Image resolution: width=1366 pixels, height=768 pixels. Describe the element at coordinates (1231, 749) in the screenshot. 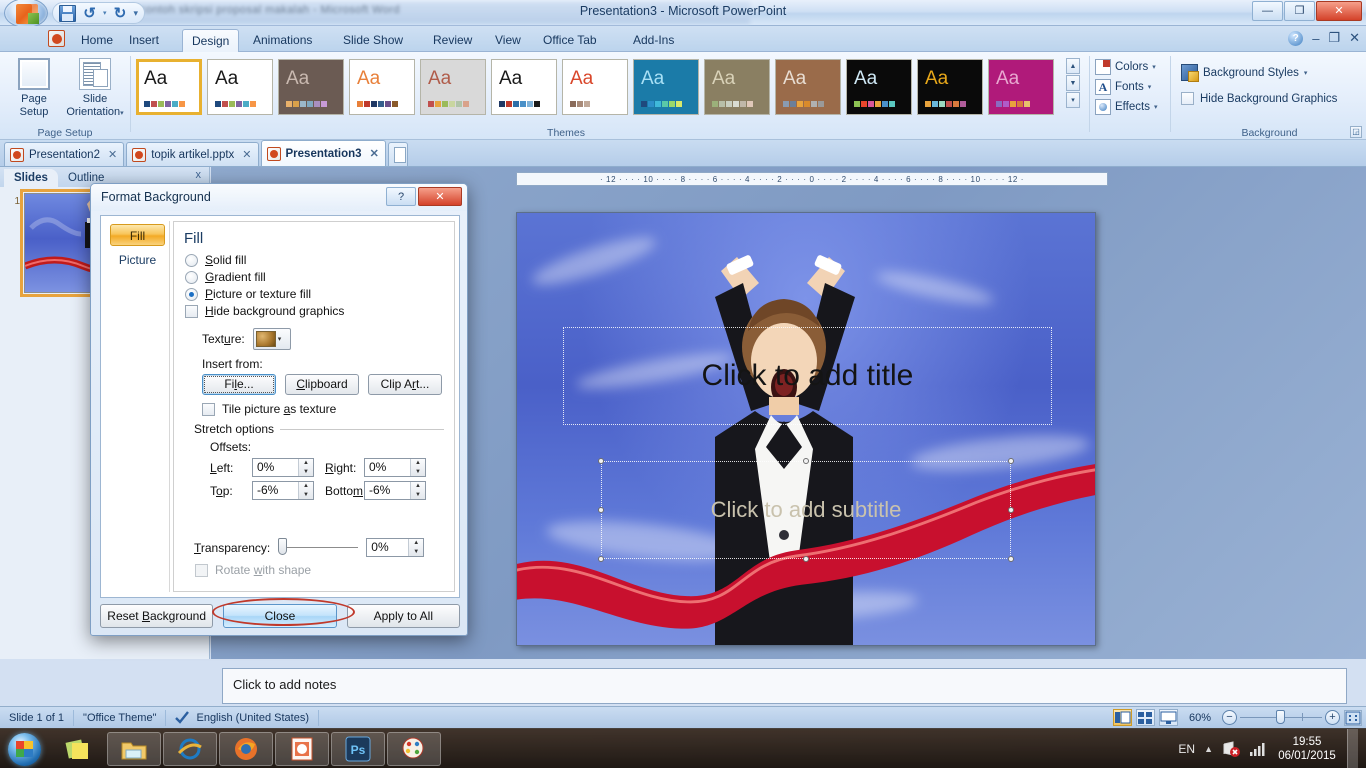

I see `network-error-icon` at that location.